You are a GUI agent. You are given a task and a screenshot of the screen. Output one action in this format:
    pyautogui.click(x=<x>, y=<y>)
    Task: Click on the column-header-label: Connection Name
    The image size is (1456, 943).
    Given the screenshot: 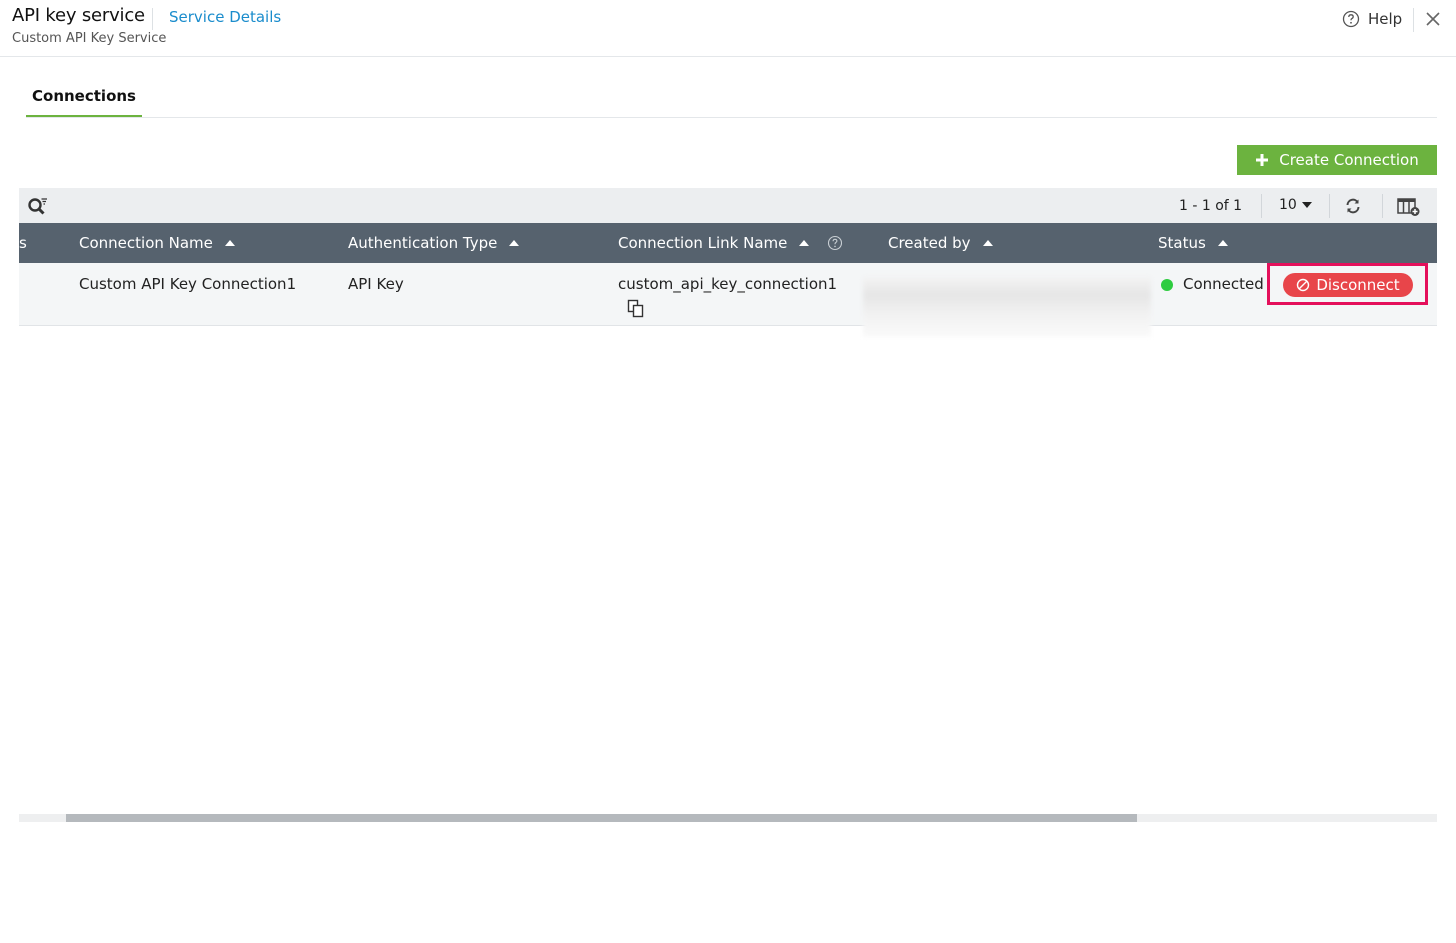 What is the action you would take?
    pyautogui.click(x=146, y=243)
    